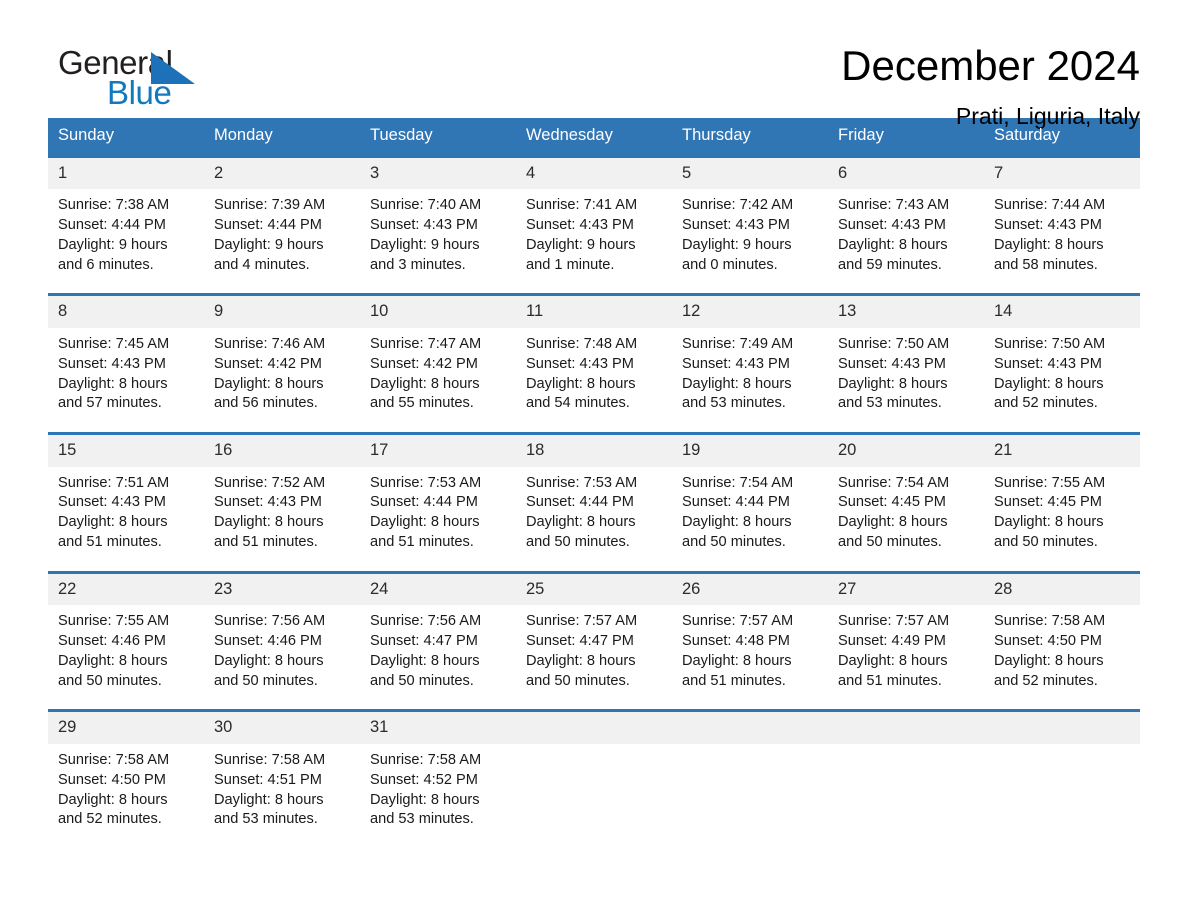  I want to click on sunrise-text: Sunrise: 7:56 AM, so click(426, 621).